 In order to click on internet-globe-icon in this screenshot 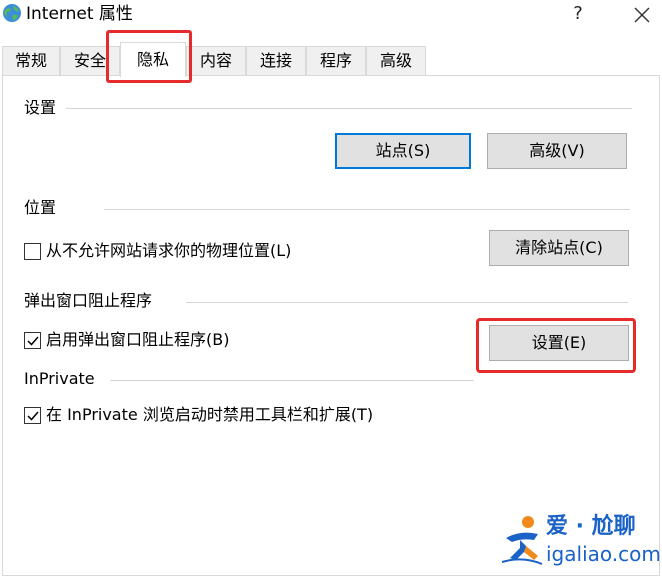, I will do `click(12, 13)`.